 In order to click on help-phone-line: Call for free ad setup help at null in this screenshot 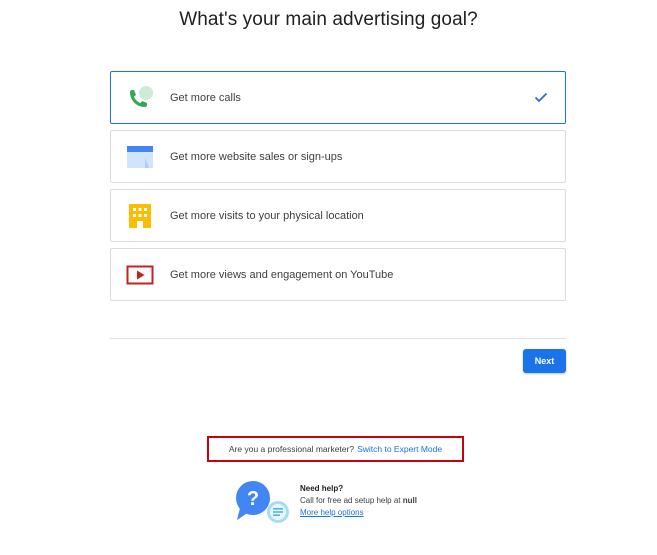, I will do `click(358, 501)`.